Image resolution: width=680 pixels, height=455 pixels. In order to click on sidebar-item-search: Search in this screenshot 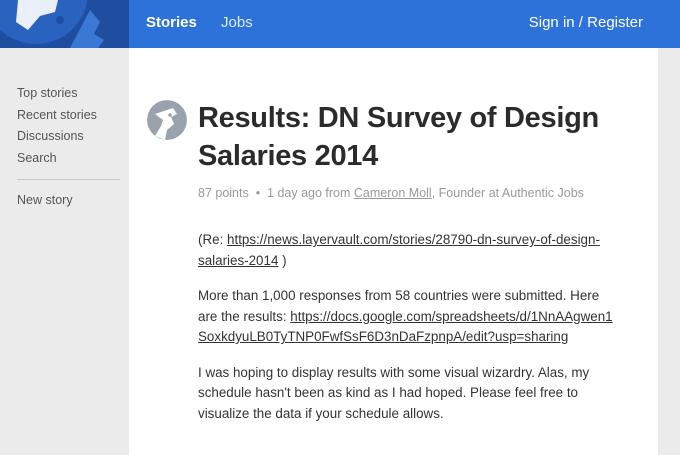, I will do `click(37, 158)`.